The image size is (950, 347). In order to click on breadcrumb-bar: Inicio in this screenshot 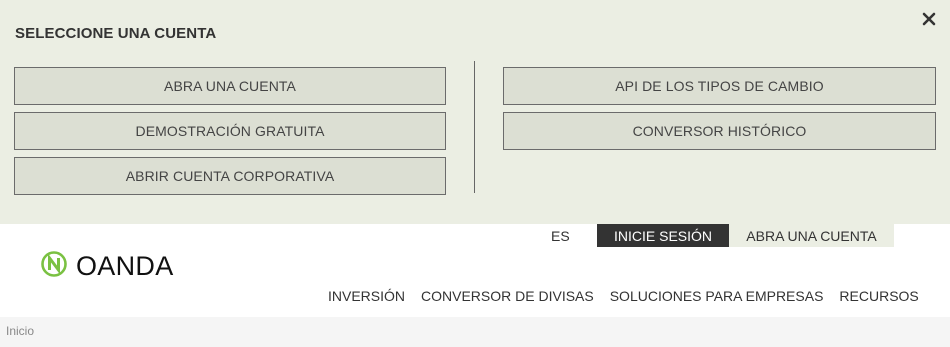, I will do `click(475, 332)`.